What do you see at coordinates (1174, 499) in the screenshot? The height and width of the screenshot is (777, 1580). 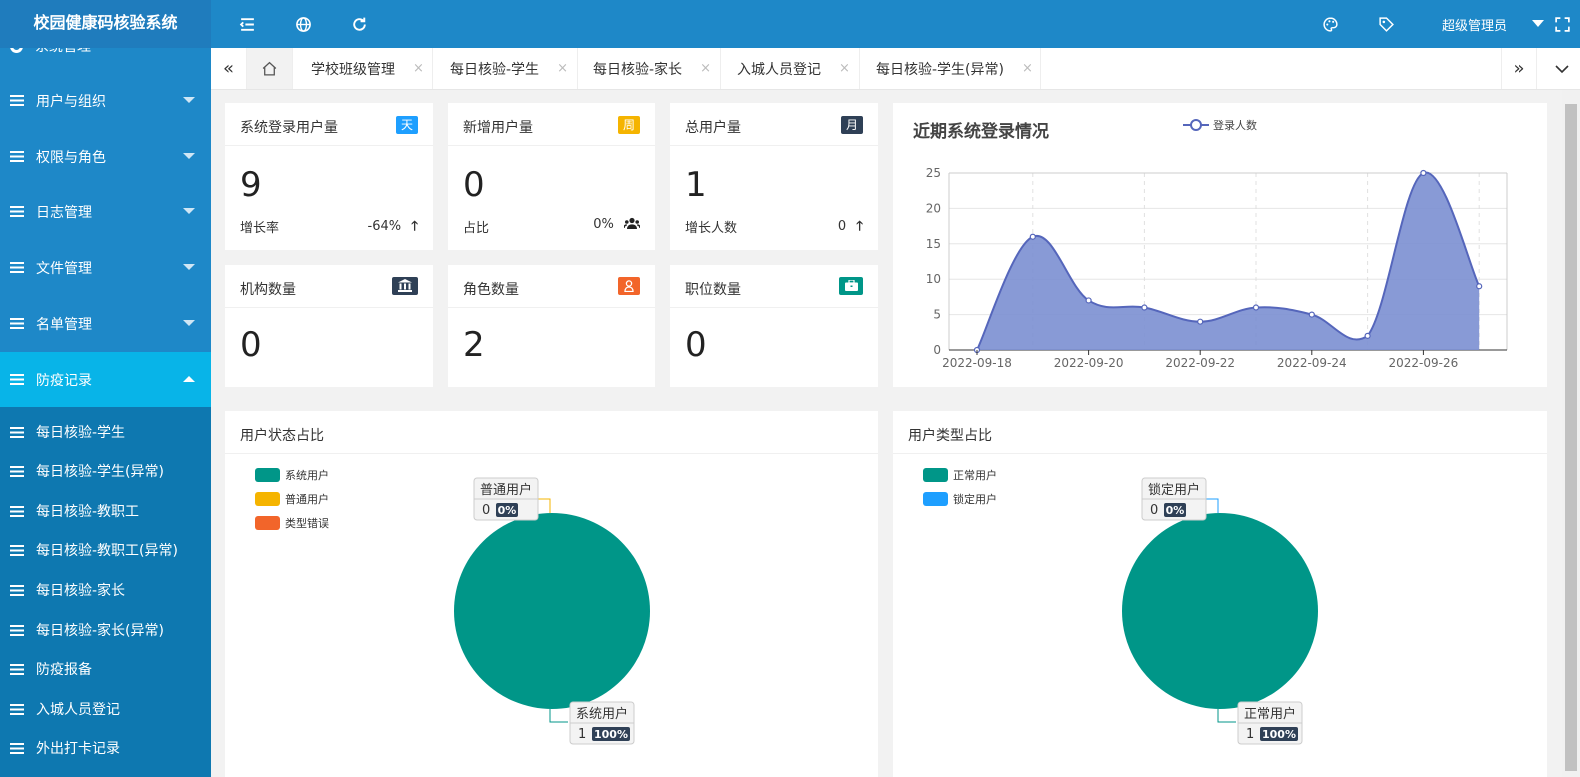 I see `top-slice-label: 锁定用户 0 0%` at bounding box center [1174, 499].